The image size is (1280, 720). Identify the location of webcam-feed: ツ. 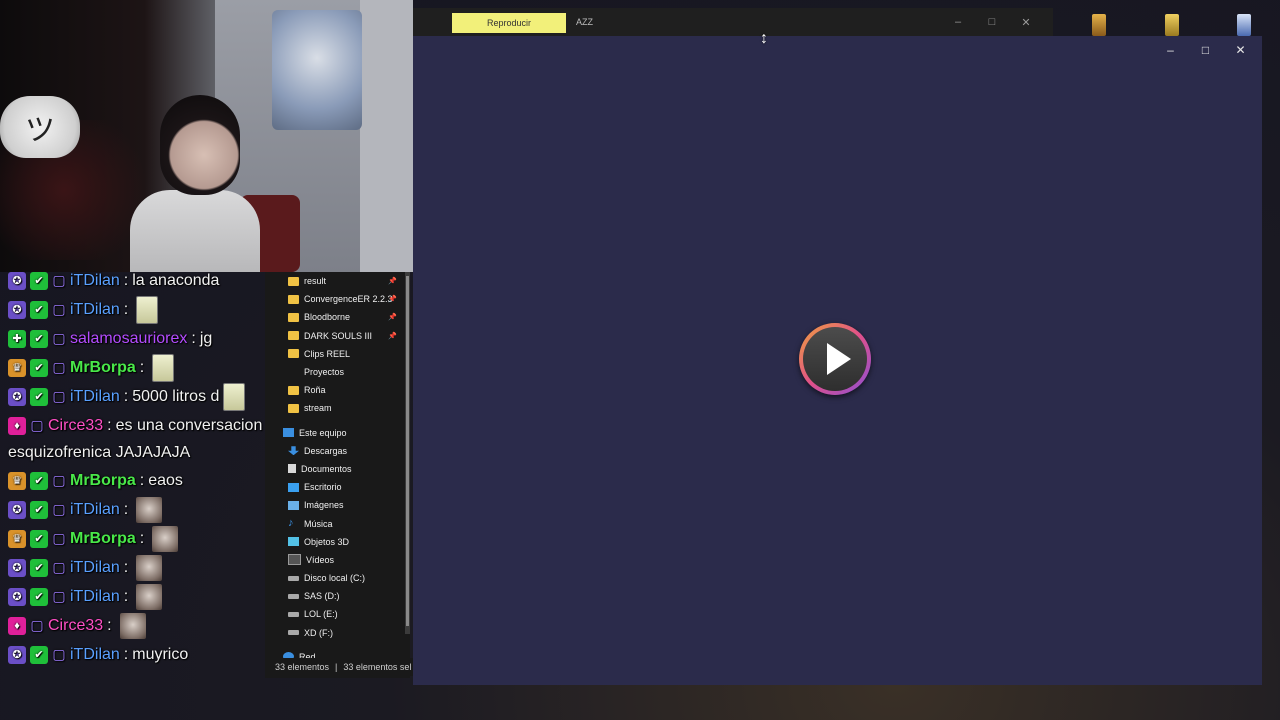
(206, 136).